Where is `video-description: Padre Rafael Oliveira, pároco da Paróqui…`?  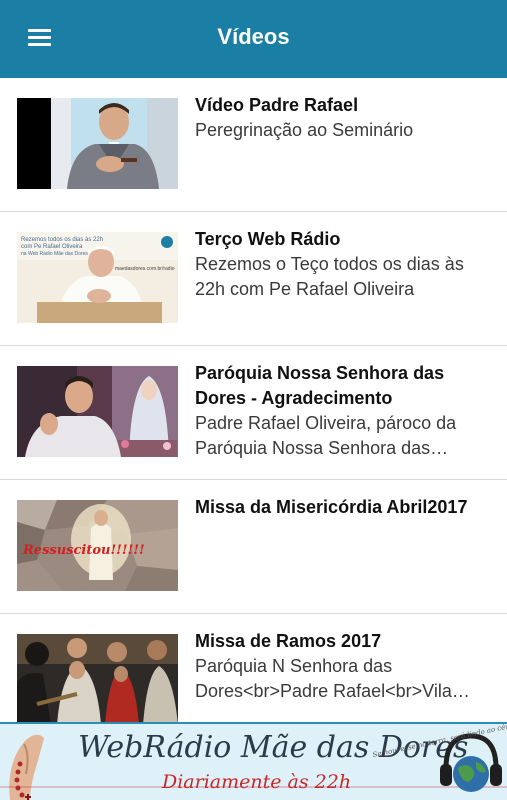
video-description: Padre Rafael Oliveira, pároco da Paróqui… is located at coordinates (326, 435).